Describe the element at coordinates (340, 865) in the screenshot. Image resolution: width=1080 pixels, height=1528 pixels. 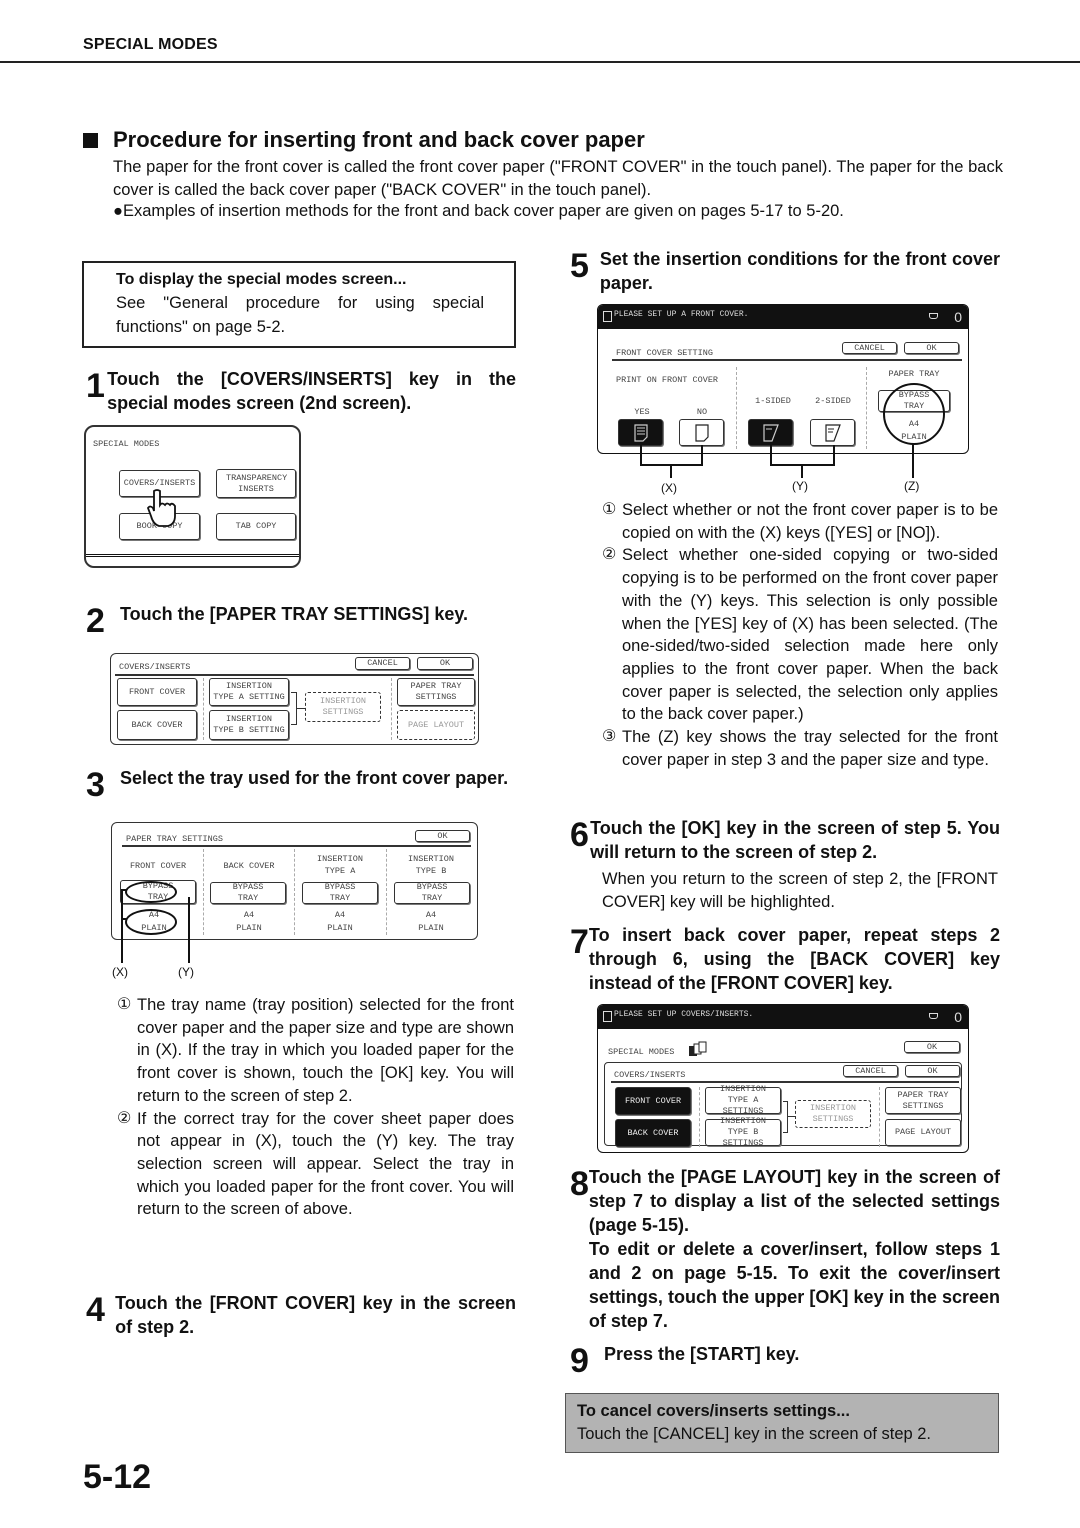
I see `column-header-type-a: INSERTION TYPE A` at that location.